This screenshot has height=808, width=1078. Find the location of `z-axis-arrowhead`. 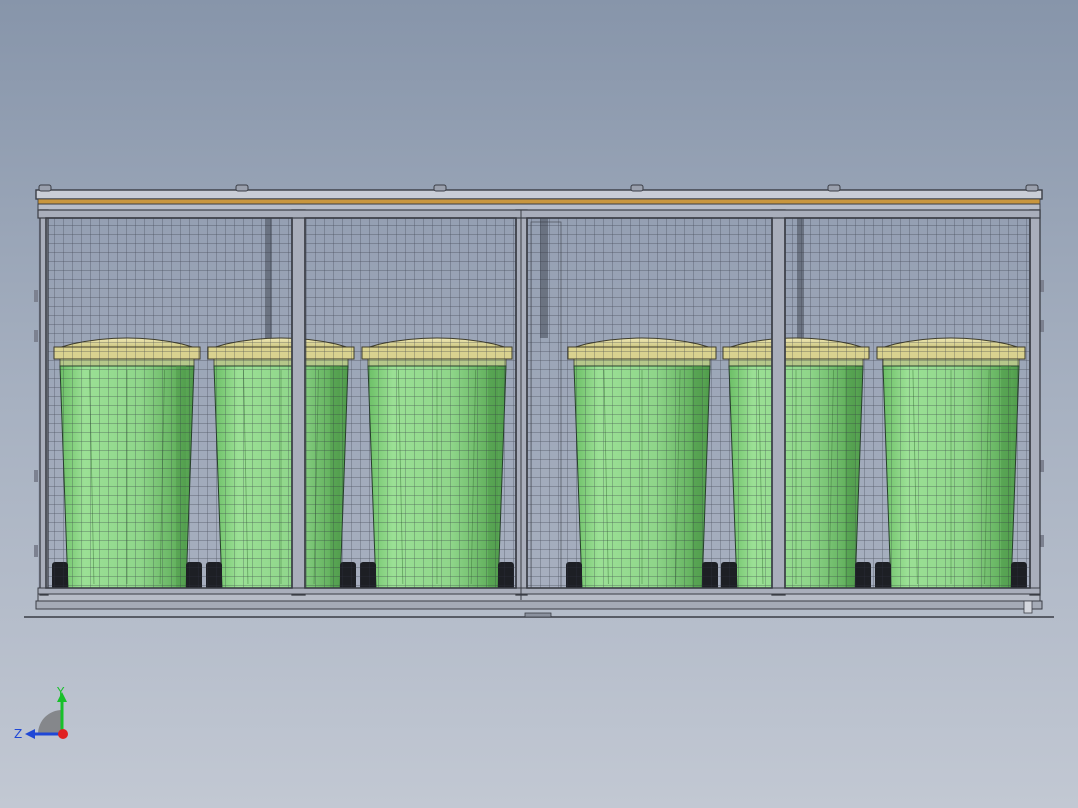

z-axis-arrowhead is located at coordinates (30, 734).